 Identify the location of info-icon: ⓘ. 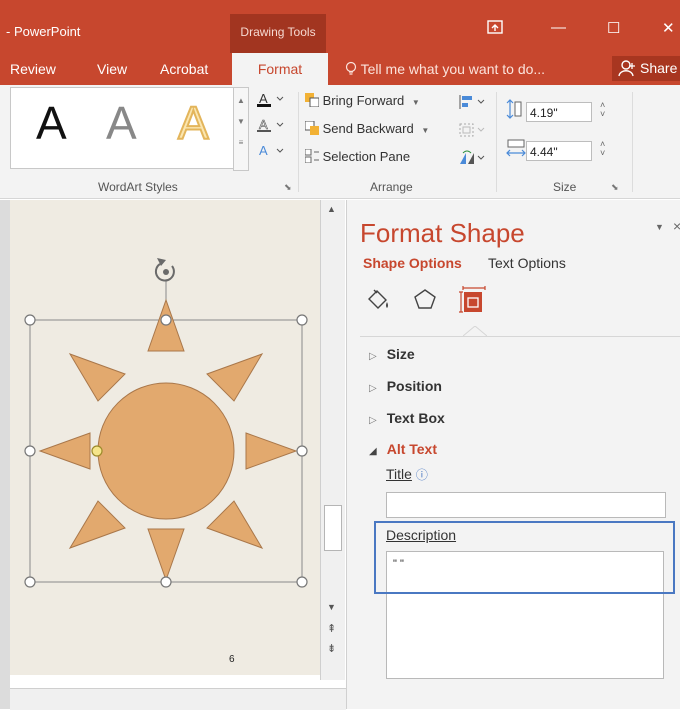
(422, 475).